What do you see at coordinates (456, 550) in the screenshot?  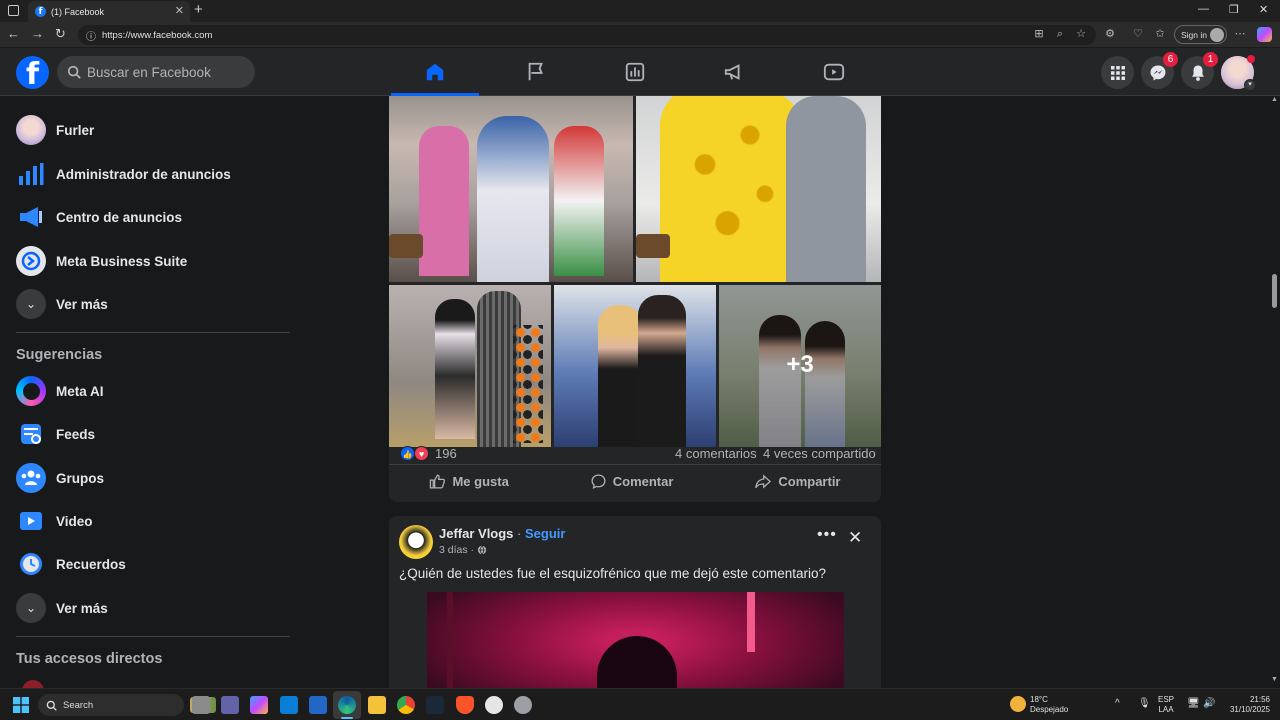 I see `post-time: 3 días ·` at bounding box center [456, 550].